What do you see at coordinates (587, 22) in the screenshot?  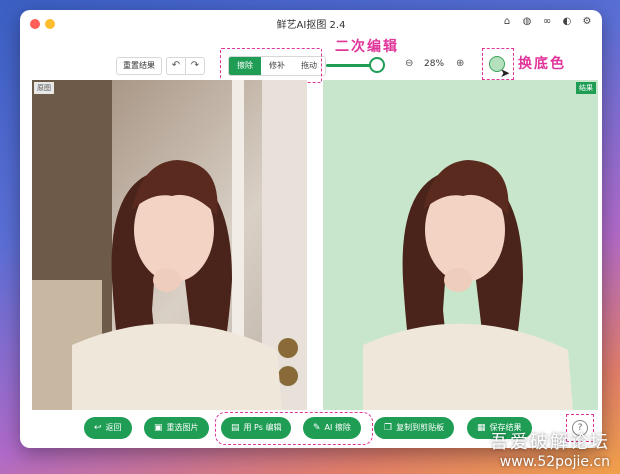 I see `gear-icon: ⚙` at bounding box center [587, 22].